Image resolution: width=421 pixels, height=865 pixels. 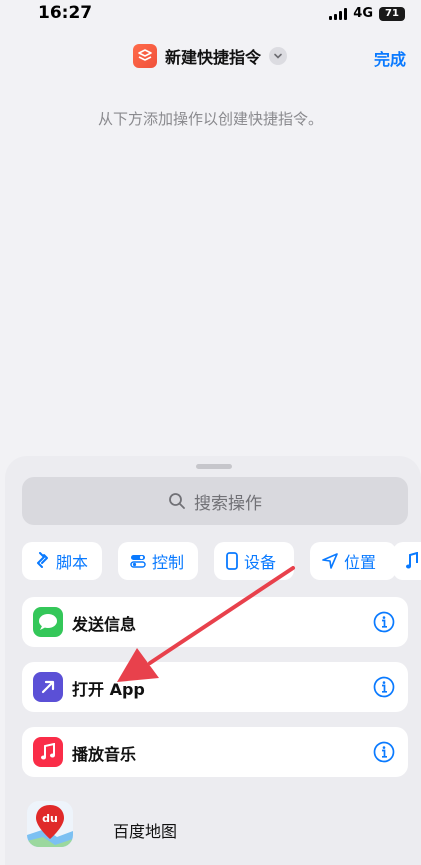 What do you see at coordinates (145, 831) in the screenshot?
I see `suggested-app-label: 百度地图` at bounding box center [145, 831].